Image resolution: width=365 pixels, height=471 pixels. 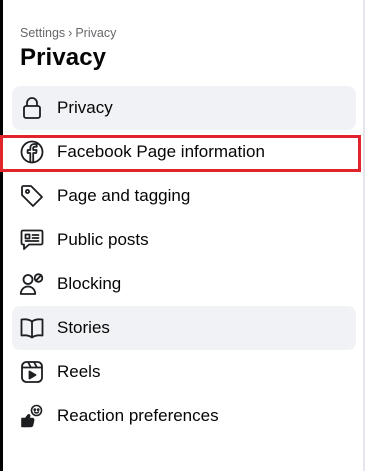 What do you see at coordinates (184, 284) in the screenshot?
I see `nav-item-blocking: Blocking` at bounding box center [184, 284].